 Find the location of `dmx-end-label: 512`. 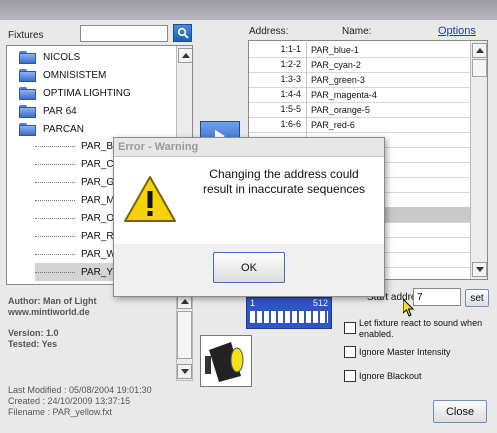

dmx-end-label: 512 is located at coordinates (320, 303).